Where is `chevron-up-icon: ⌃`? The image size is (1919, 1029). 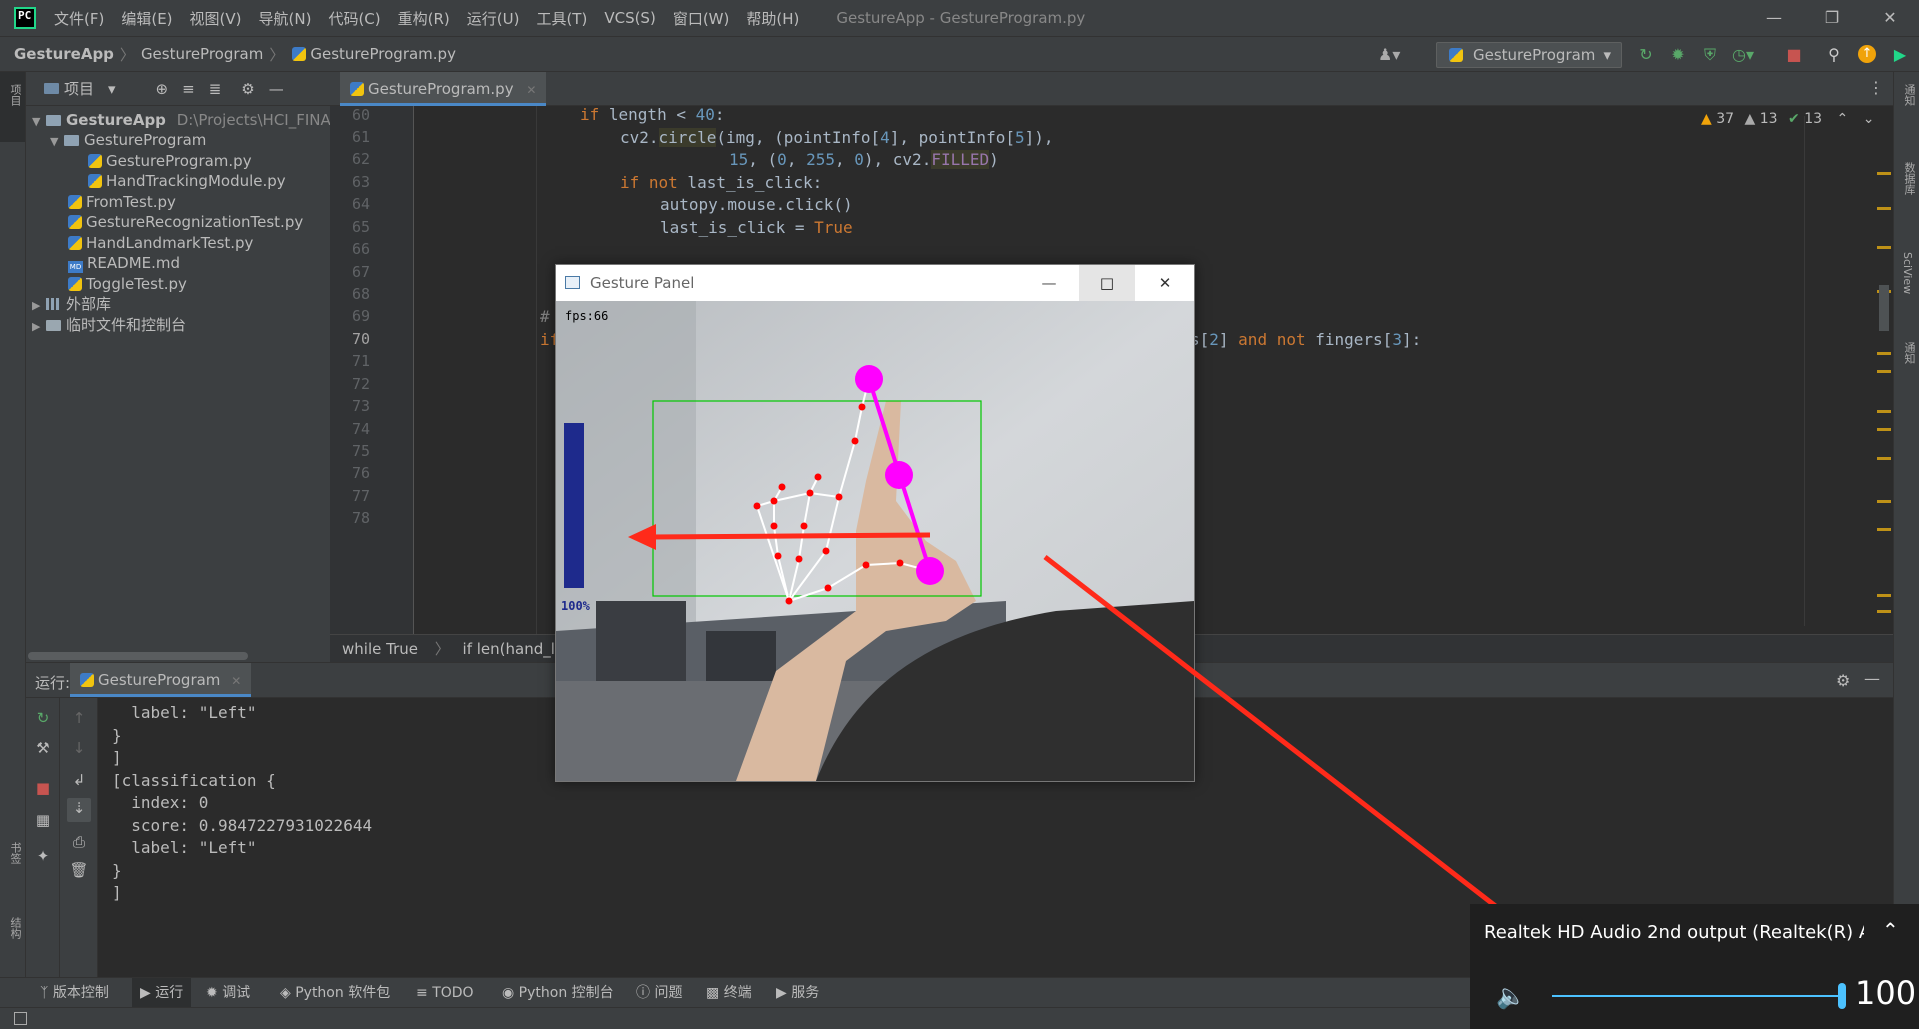 chevron-up-icon: ⌃ is located at coordinates (1890, 930).